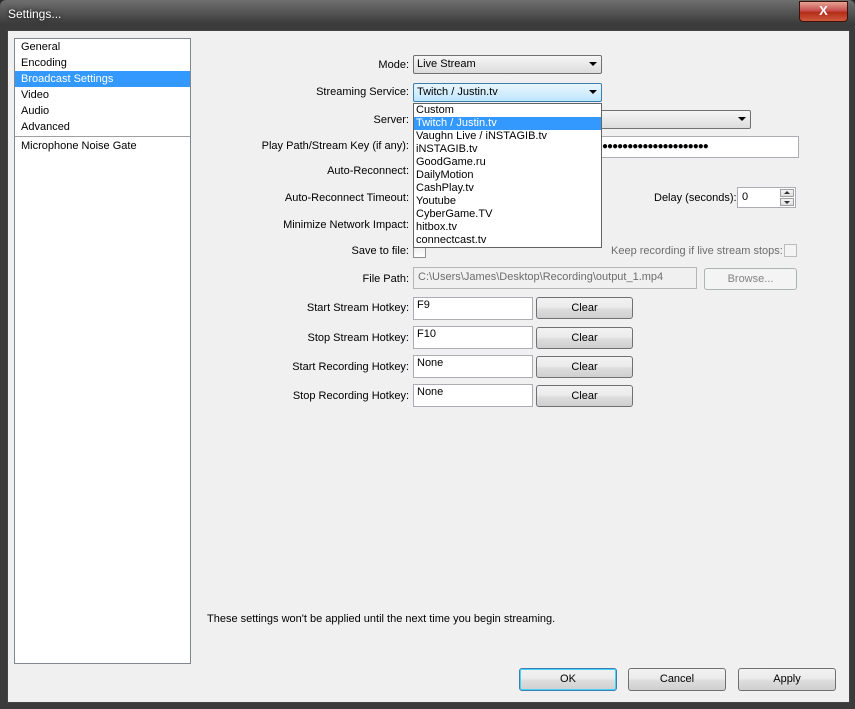 The height and width of the screenshot is (709, 855). Describe the element at coordinates (584, 338) in the screenshot. I see `clear-stop-stream-button: Clear` at that location.